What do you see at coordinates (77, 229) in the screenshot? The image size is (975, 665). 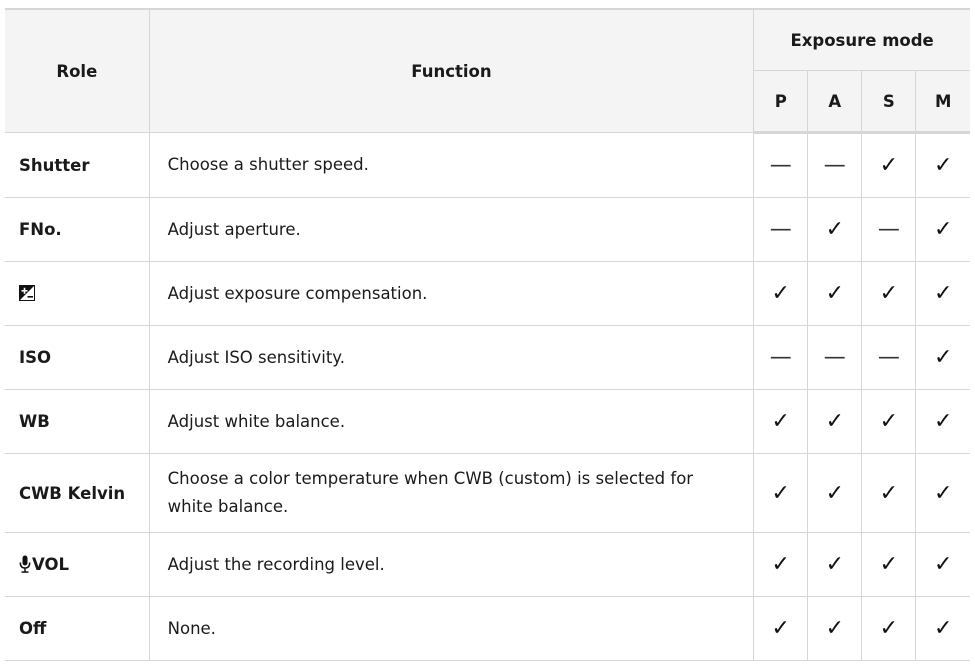 I see `role-cell: FNo.` at bounding box center [77, 229].